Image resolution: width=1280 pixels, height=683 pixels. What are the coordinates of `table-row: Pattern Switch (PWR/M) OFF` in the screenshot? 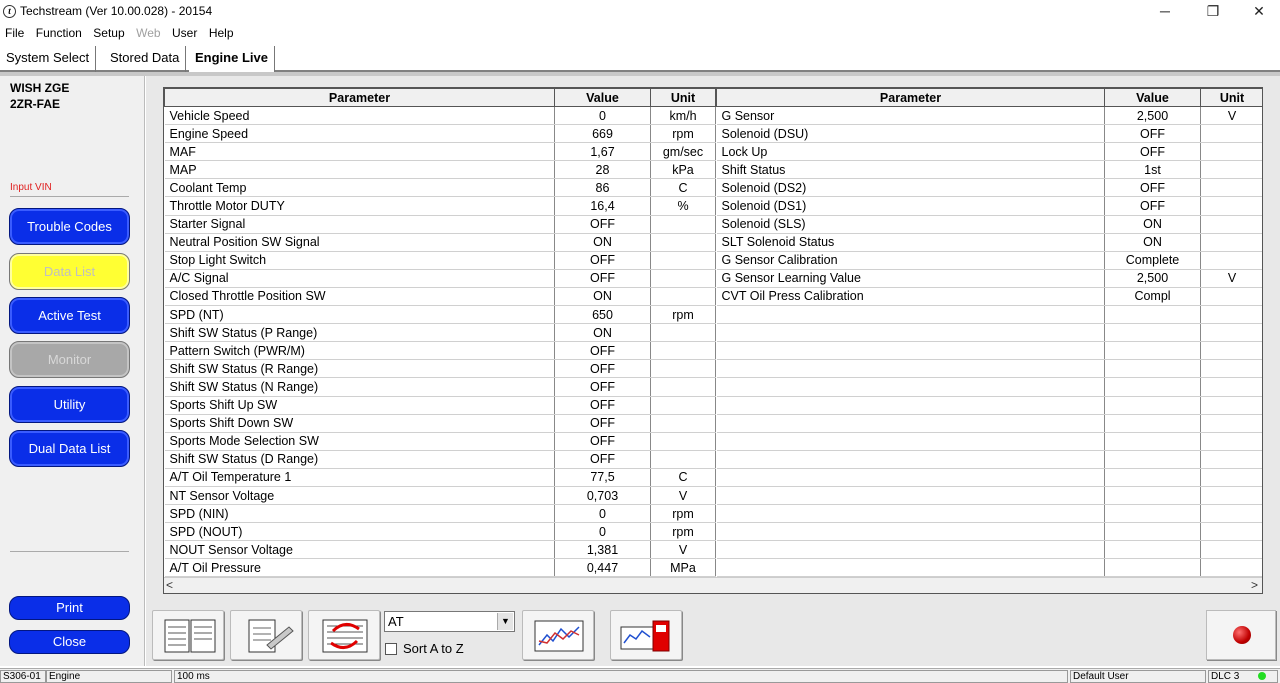 It's located at (440, 351).